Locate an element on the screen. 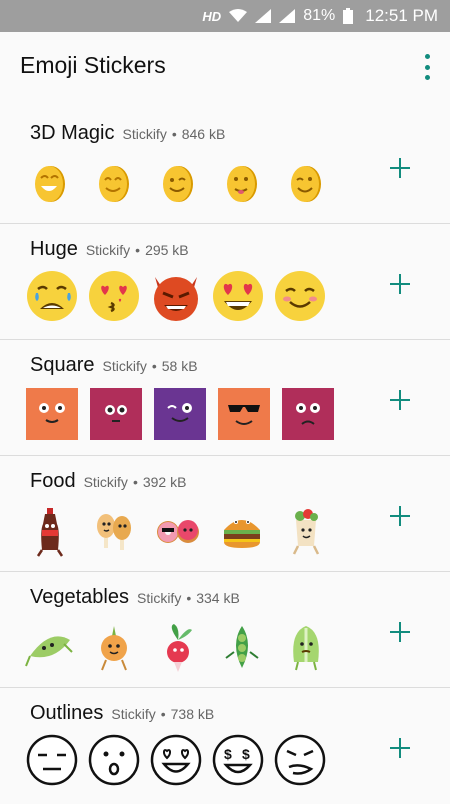 The width and height of the screenshot is (450, 804). sticker-pack-huge: Huge Stickify • 295 kB is located at coordinates (225, 282).